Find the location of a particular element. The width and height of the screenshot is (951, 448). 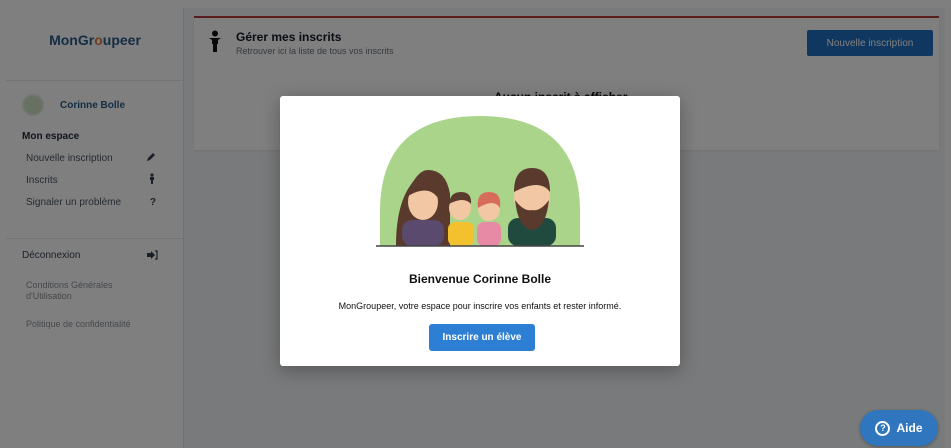

modal-title: Bienvenue Corinne Bolle is located at coordinates (480, 279).